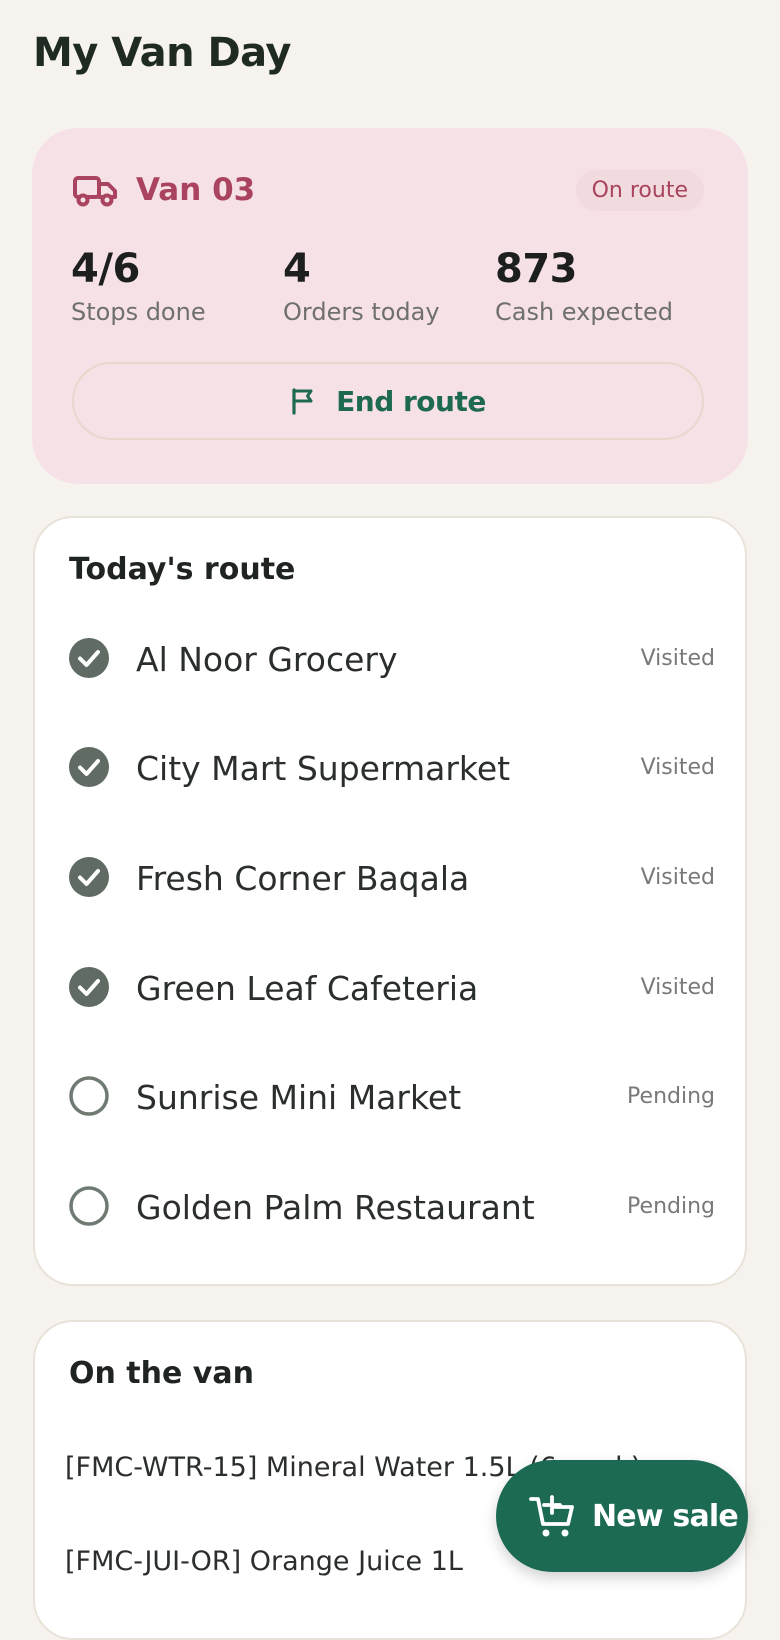 The image size is (780, 1640). Describe the element at coordinates (307, 988) in the screenshot. I see `stop-name: Green Leaf Cafeteria` at that location.